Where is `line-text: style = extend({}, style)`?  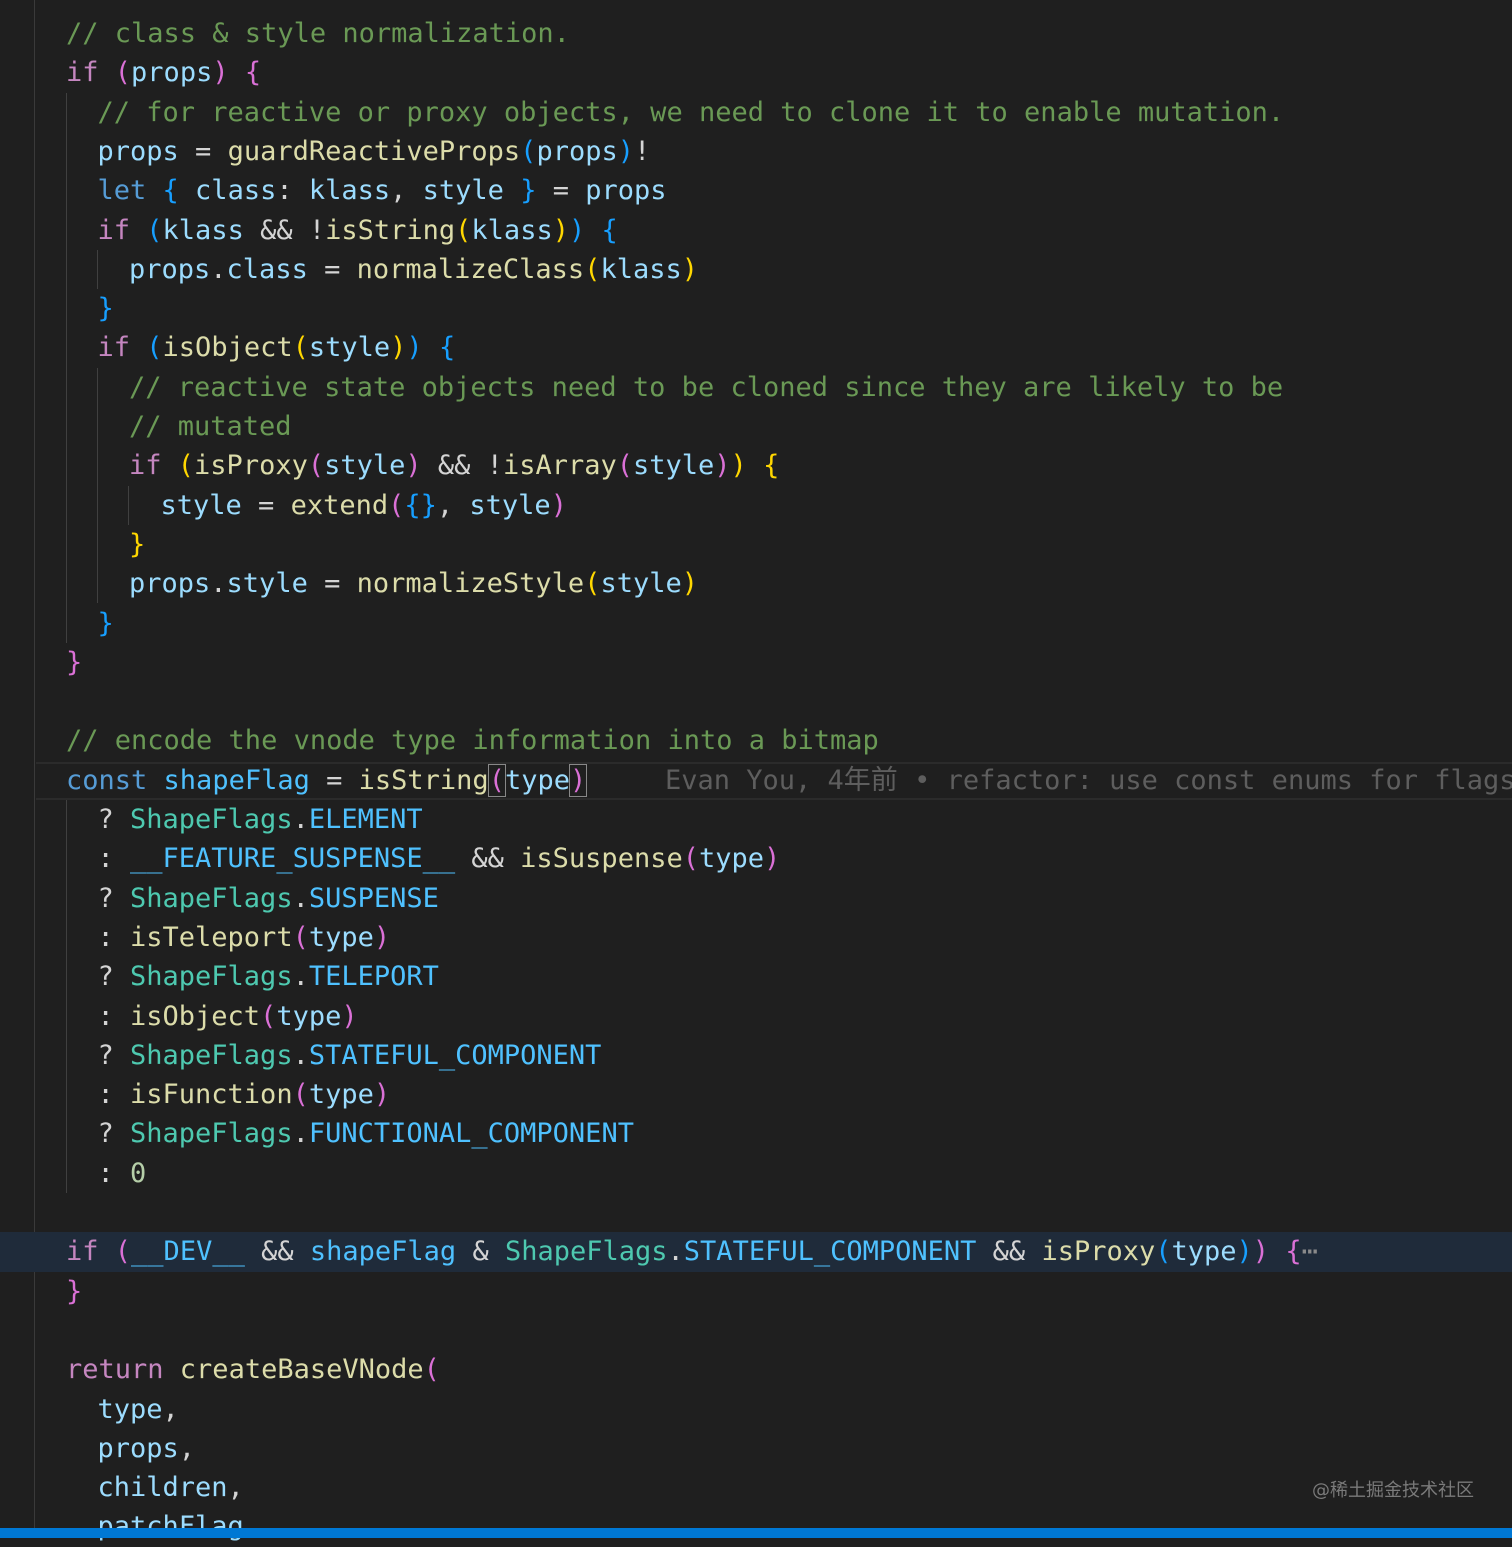
line-text: style = extend({}, style) is located at coordinates (364, 506).